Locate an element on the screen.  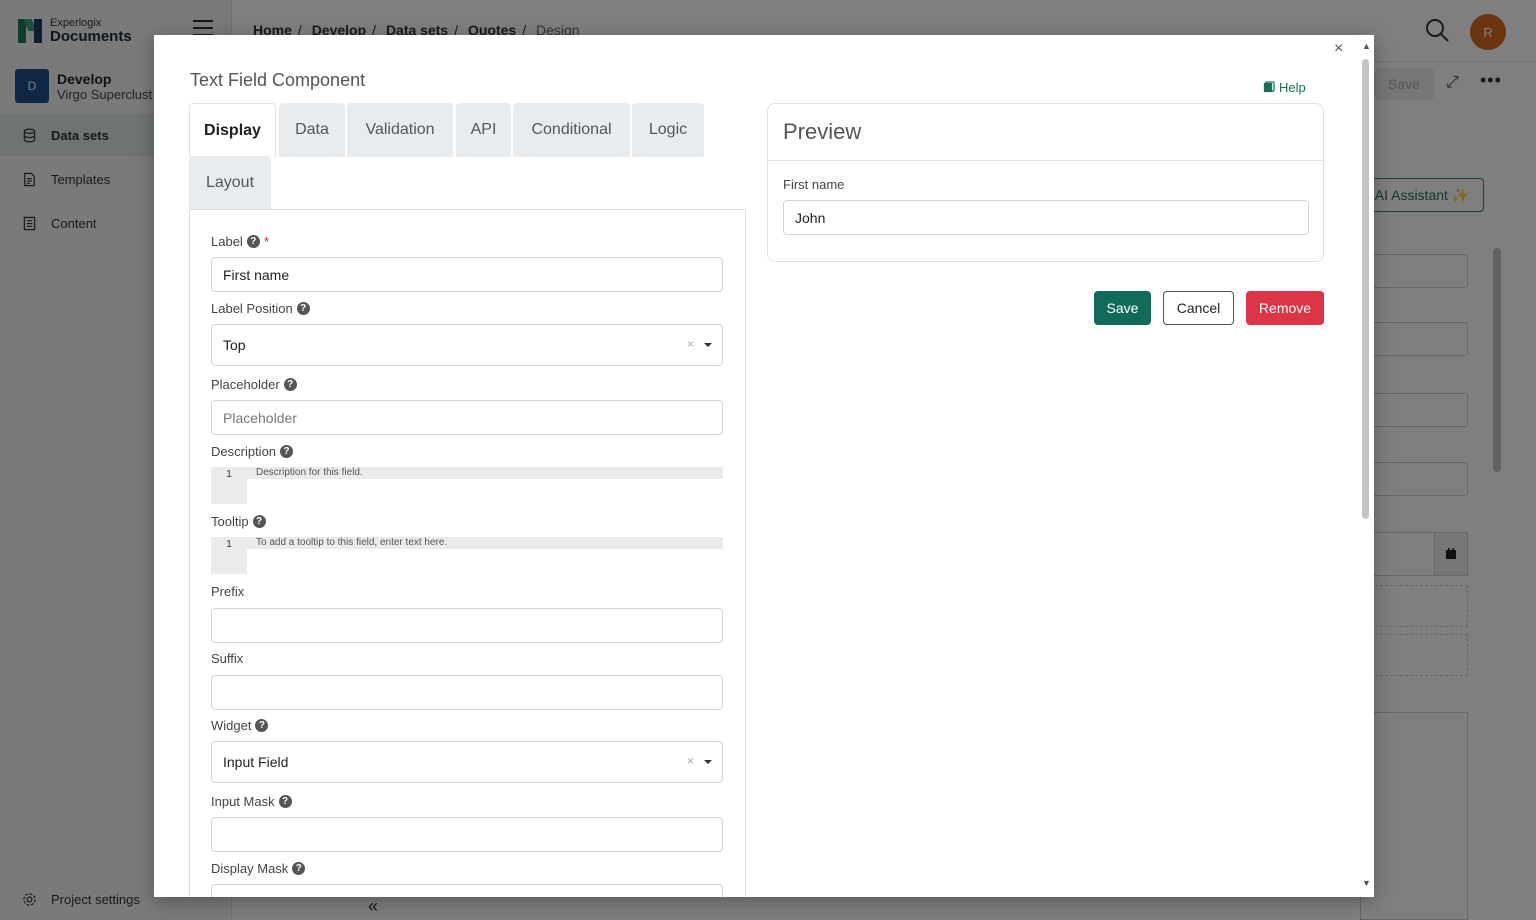
suffix-label: Suffix is located at coordinates (227, 658).